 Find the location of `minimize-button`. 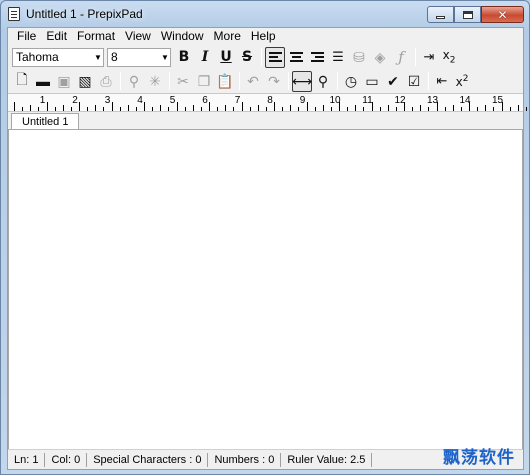

minimize-button is located at coordinates (440, 14).